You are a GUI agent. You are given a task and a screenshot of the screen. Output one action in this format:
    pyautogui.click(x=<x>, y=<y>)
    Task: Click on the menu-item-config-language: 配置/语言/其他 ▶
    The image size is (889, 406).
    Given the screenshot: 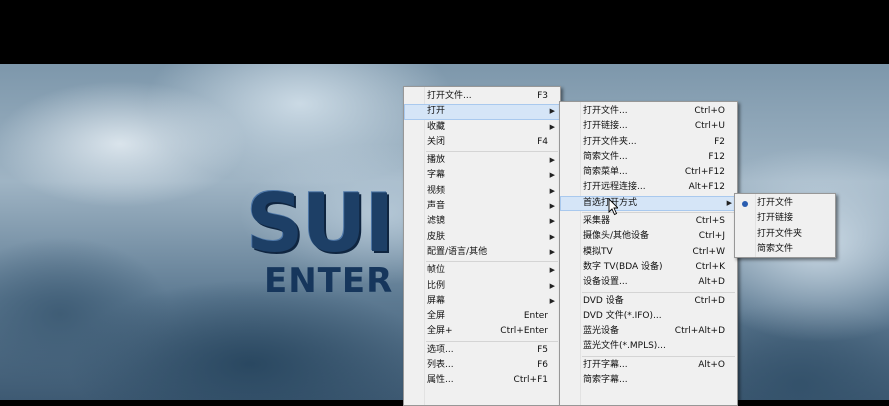 What is the action you would take?
    pyautogui.click(x=482, y=252)
    